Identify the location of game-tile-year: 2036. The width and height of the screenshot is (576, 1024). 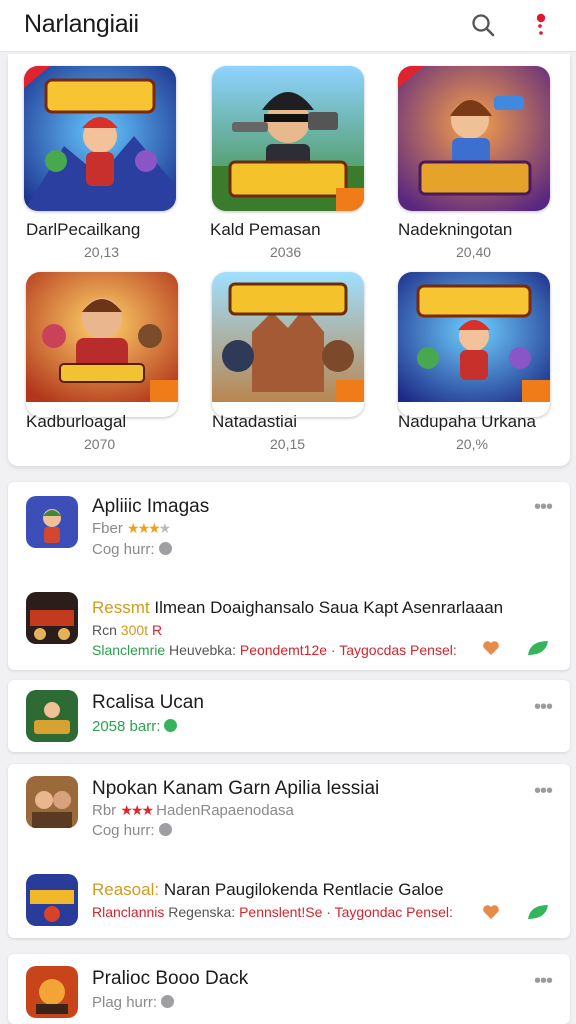
(286, 252).